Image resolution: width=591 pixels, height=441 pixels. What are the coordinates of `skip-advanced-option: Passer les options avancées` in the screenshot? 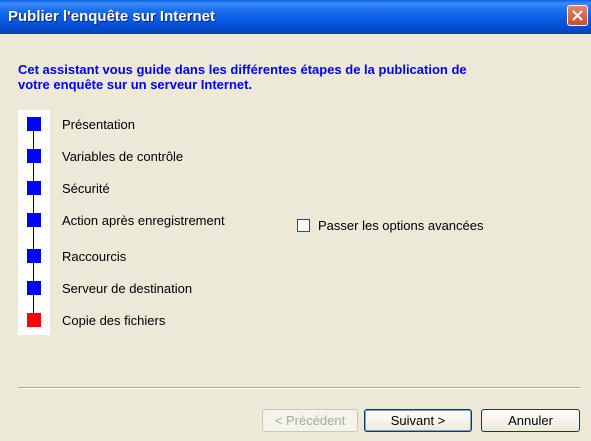 It's located at (390, 225).